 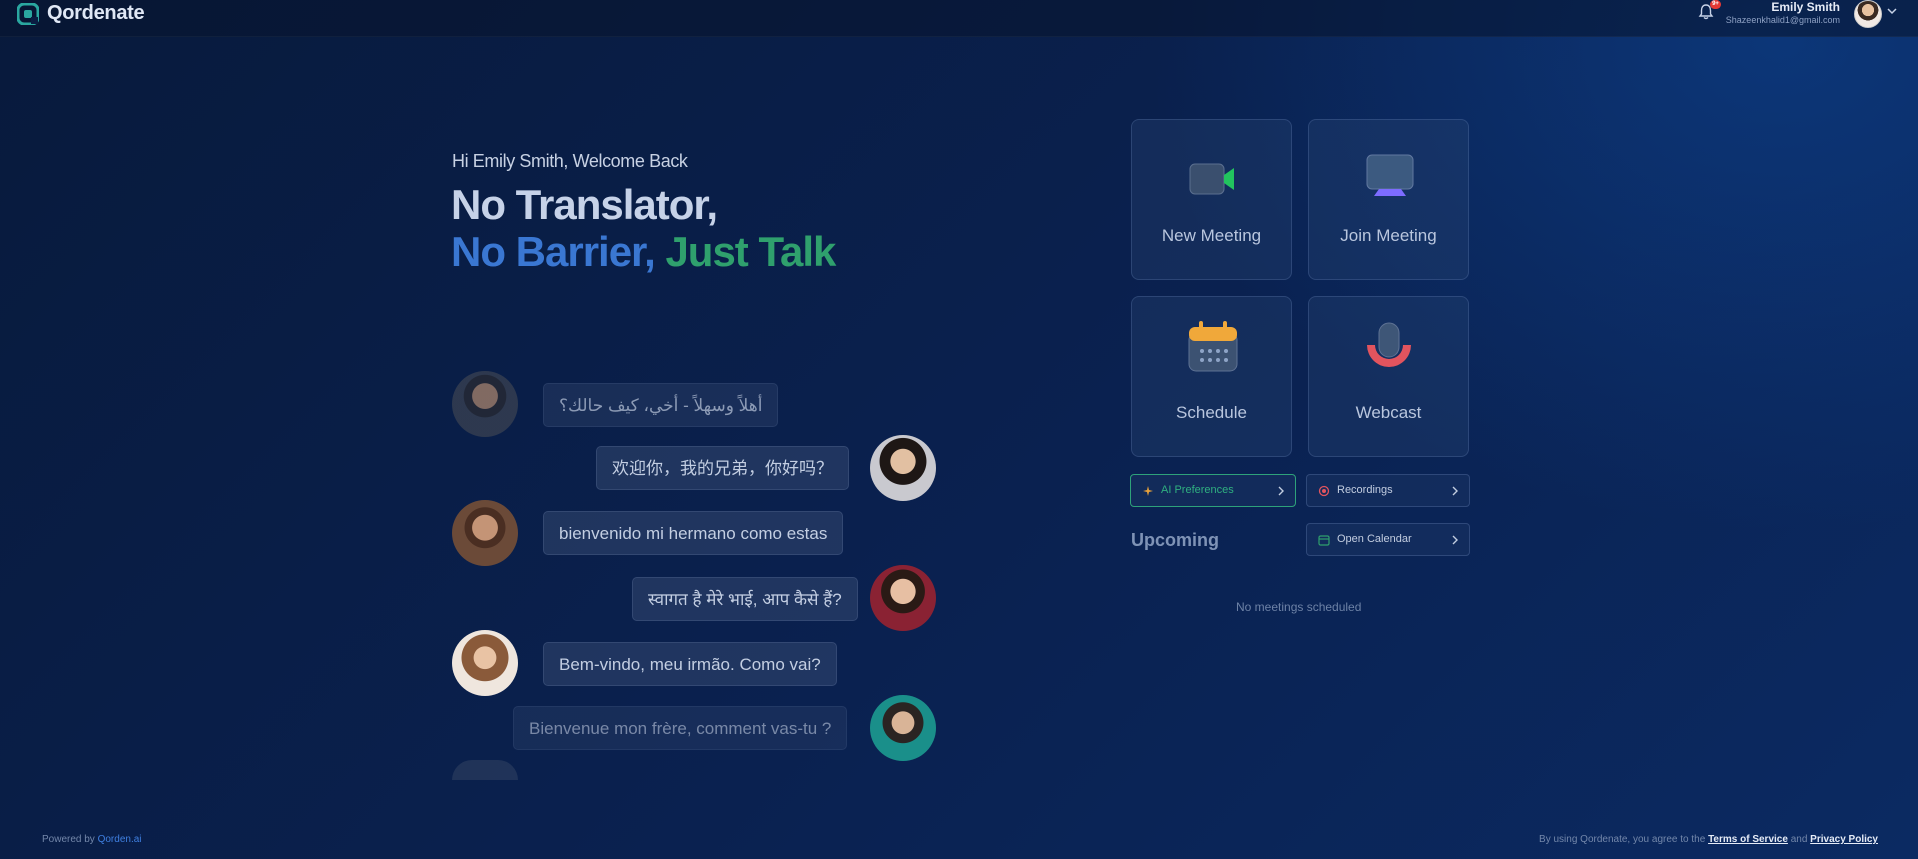 What do you see at coordinates (1844, 839) in the screenshot?
I see `privacy-link: Privacy Policy` at bounding box center [1844, 839].